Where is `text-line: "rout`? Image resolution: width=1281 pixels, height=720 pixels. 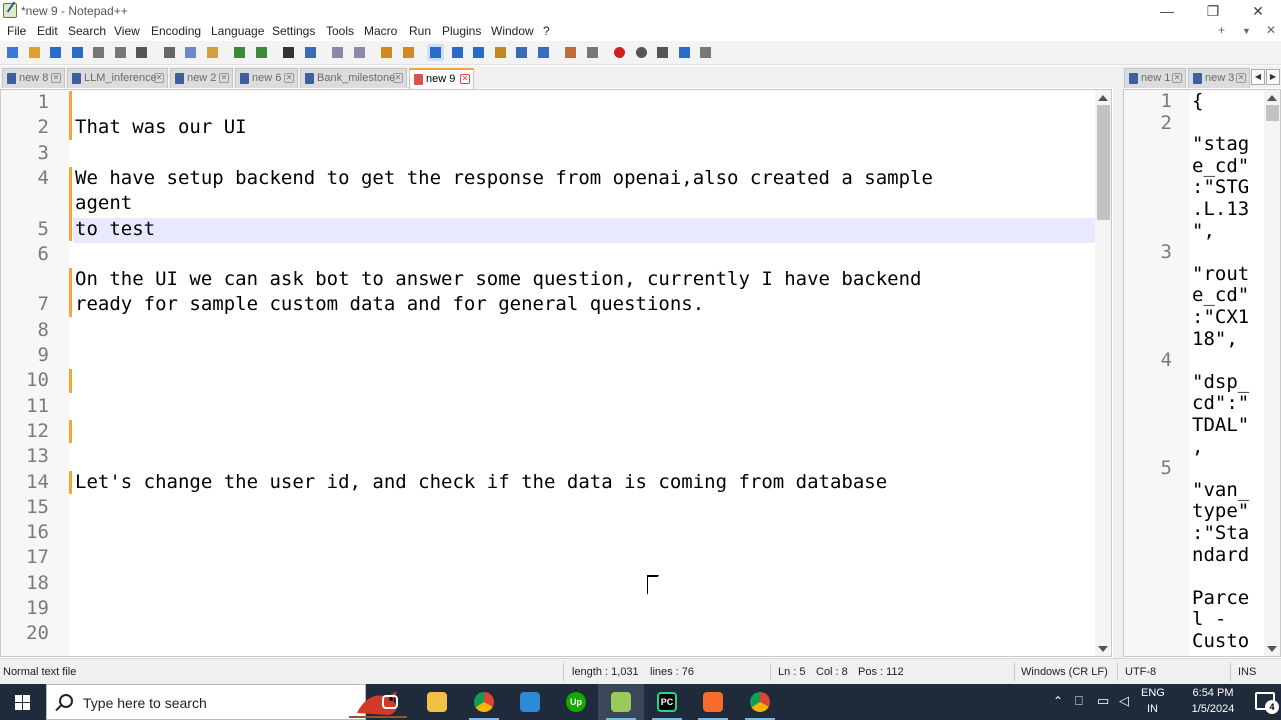
text-line: "rout is located at coordinates (1220, 274).